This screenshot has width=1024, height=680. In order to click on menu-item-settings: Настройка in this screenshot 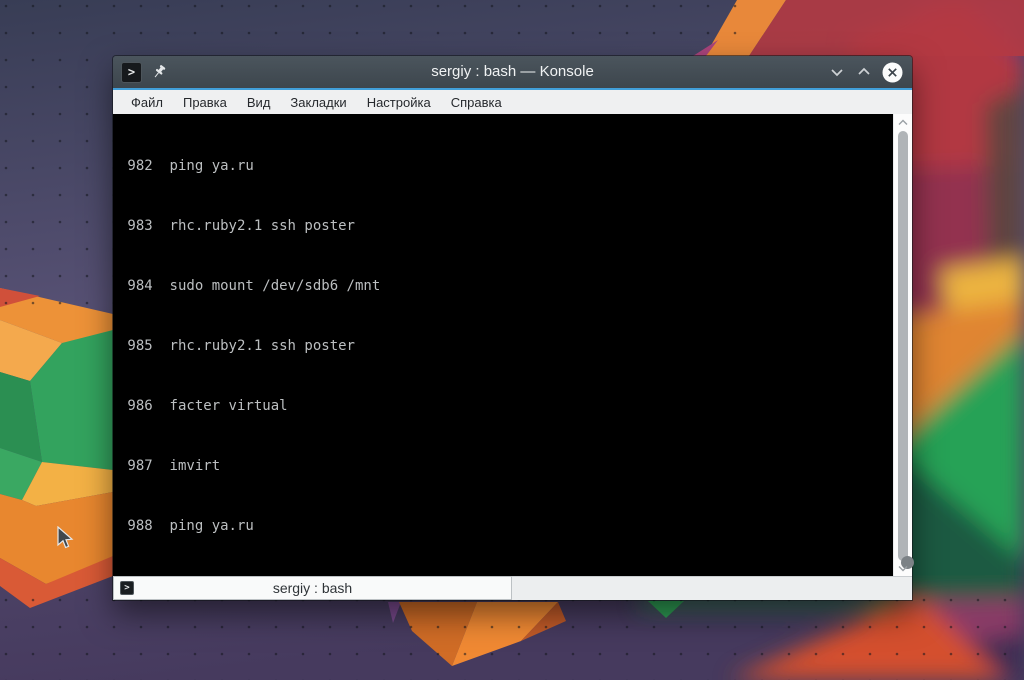, I will do `click(399, 102)`.